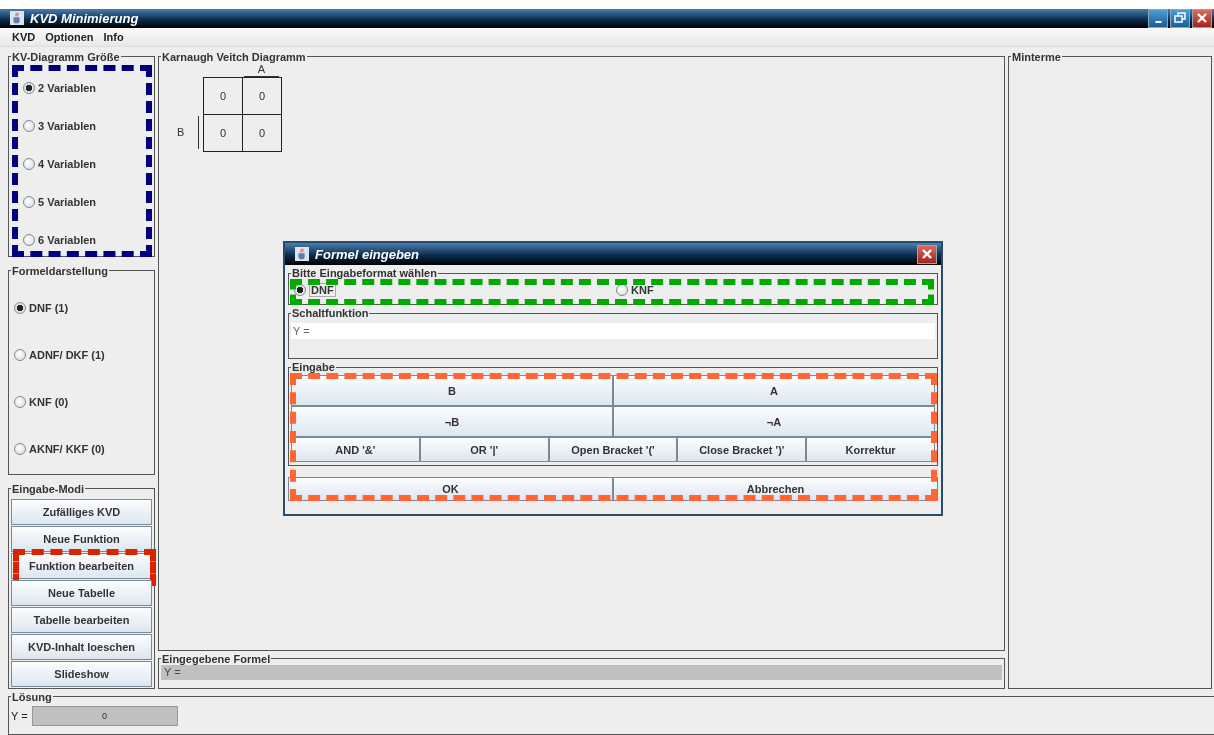 The image size is (1214, 735). I want to click on radio-label: KNF (0), so click(49, 402).